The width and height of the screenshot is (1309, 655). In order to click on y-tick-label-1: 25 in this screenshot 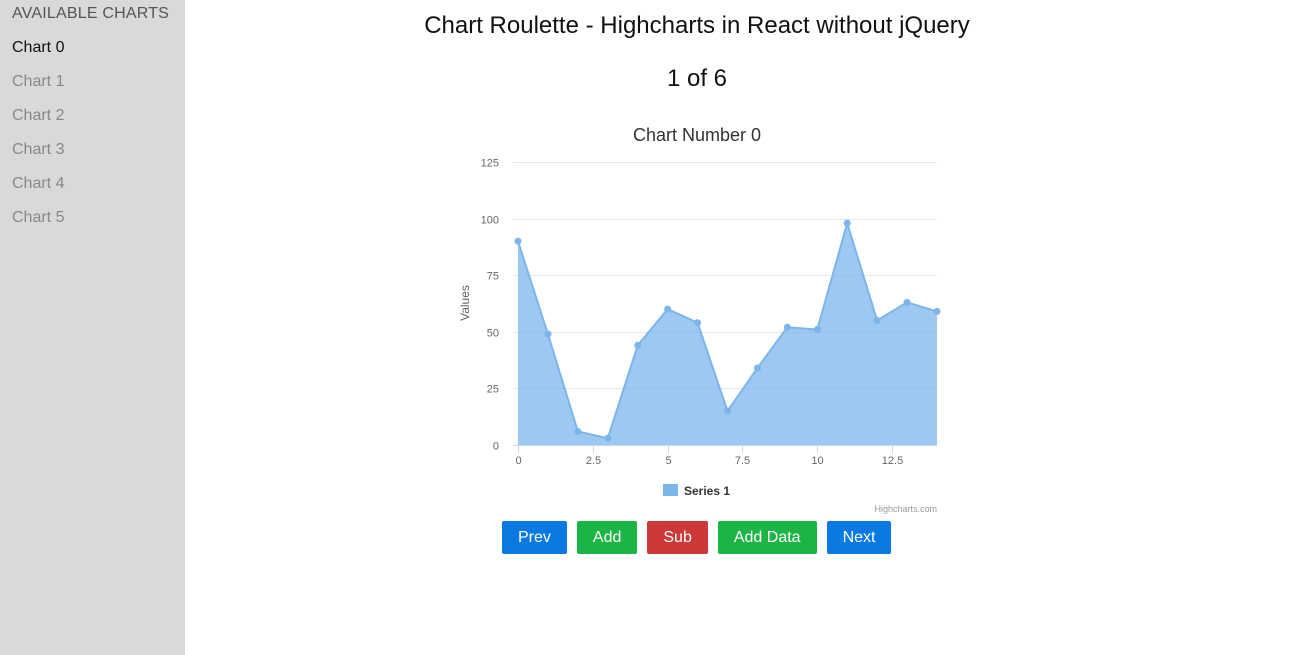, I will do `click(493, 390)`.